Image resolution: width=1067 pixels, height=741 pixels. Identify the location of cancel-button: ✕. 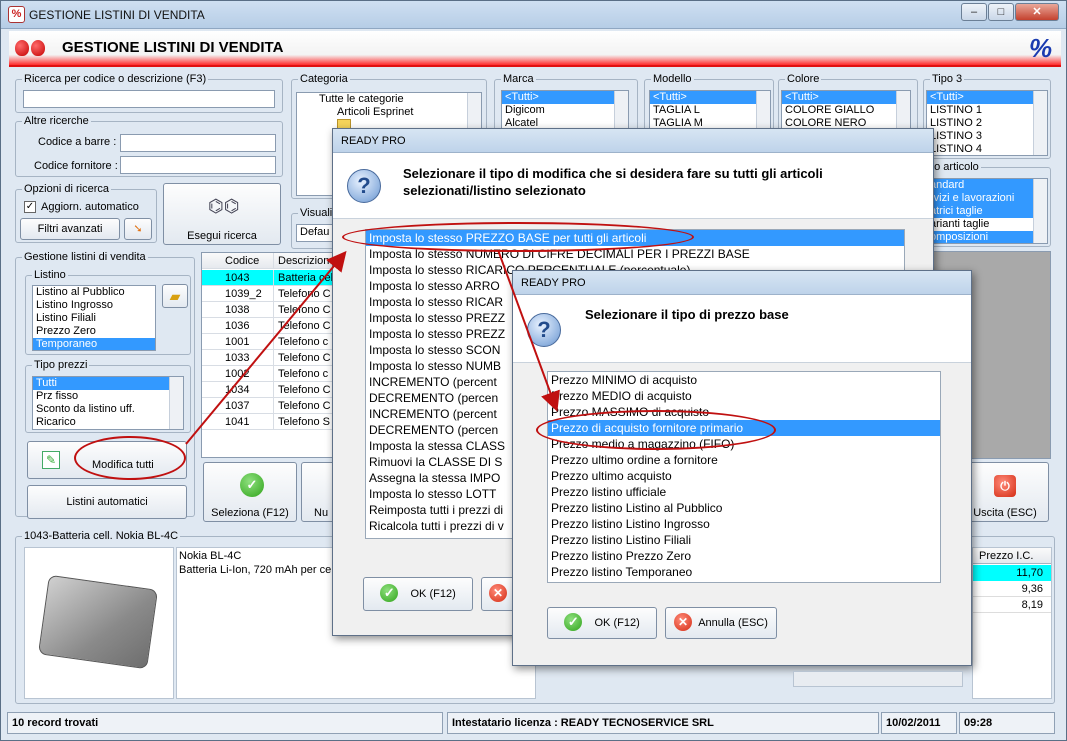
(498, 594).